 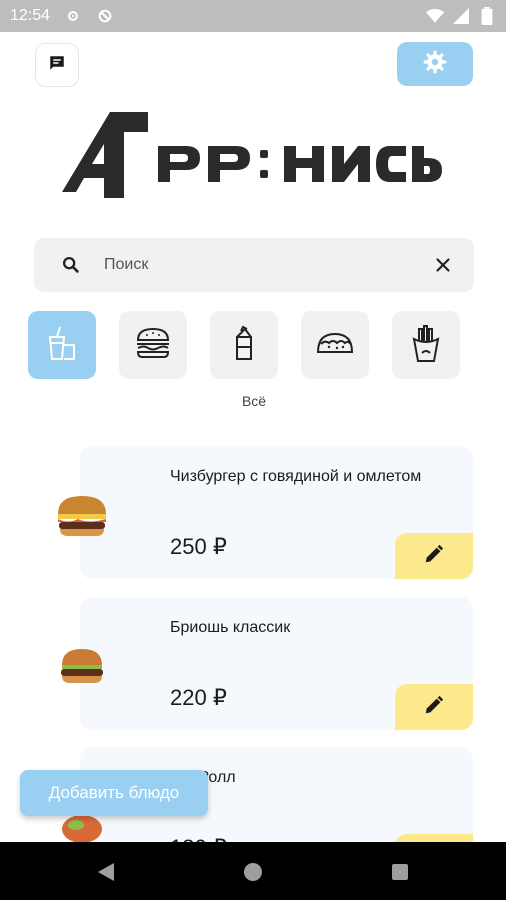 I want to click on home-icon, so click(x=253, y=872).